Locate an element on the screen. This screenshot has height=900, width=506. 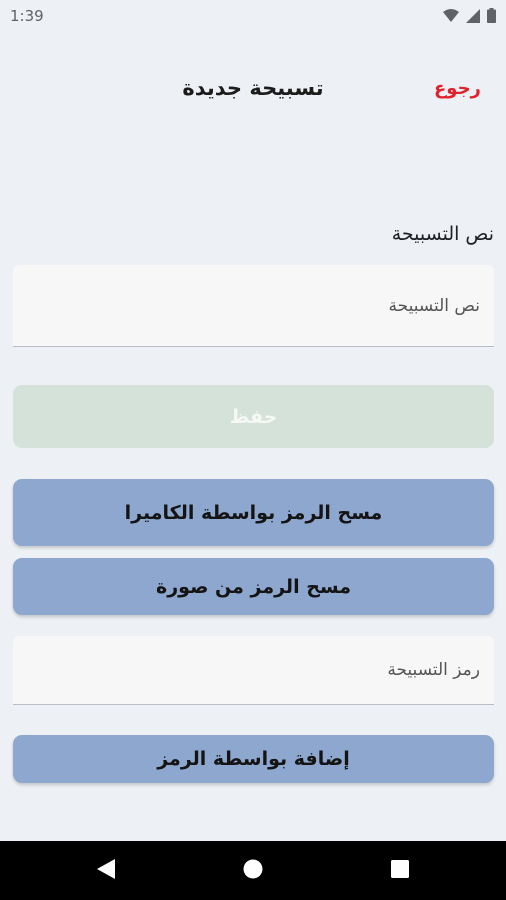
scan-camera-button: مسح الرمز بواسطة الكاميرا is located at coordinates (253, 512).